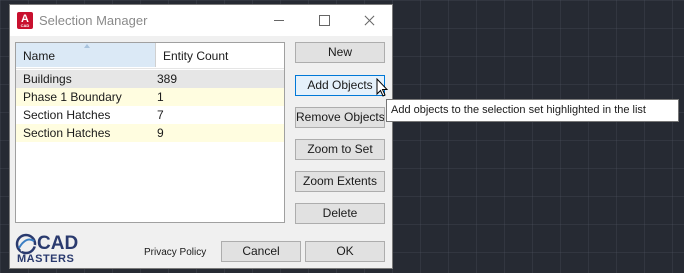 The width and height of the screenshot is (684, 273). I want to click on list-row: Section Hatches 9, so click(150, 133).